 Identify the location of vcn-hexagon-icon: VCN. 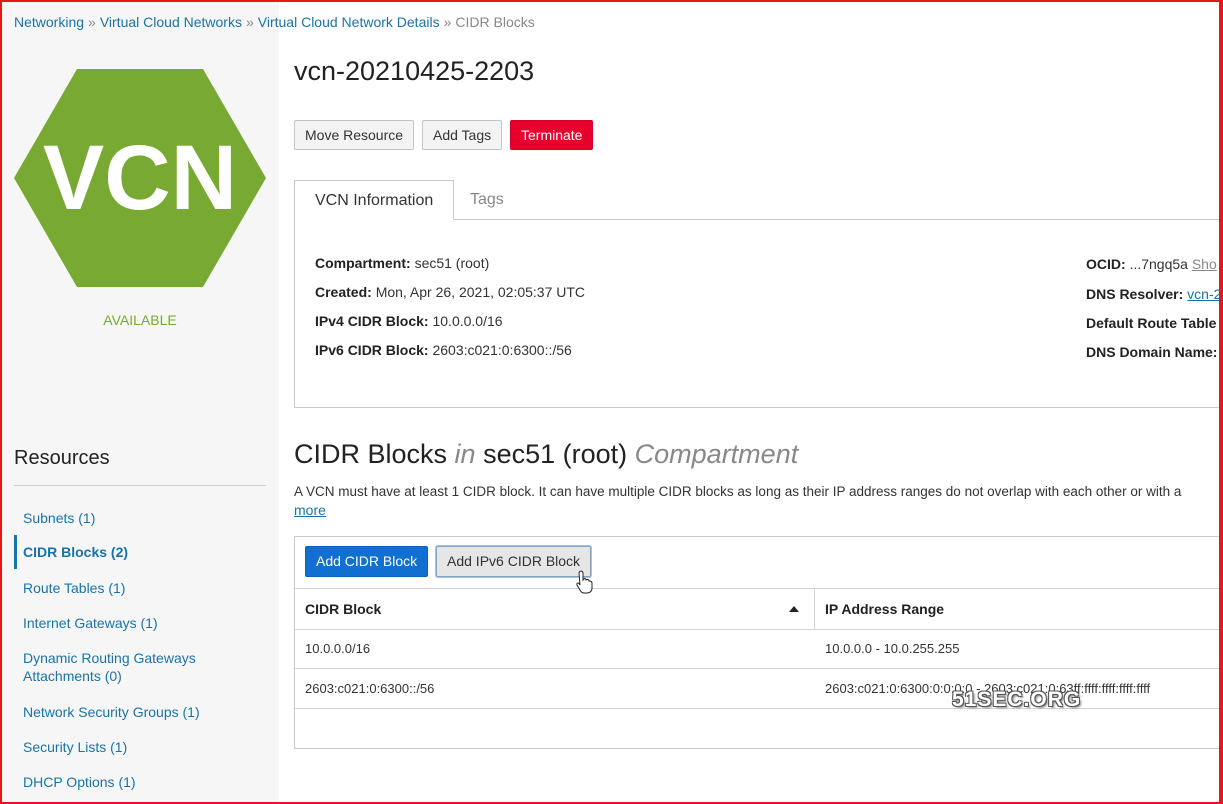
(140, 178).